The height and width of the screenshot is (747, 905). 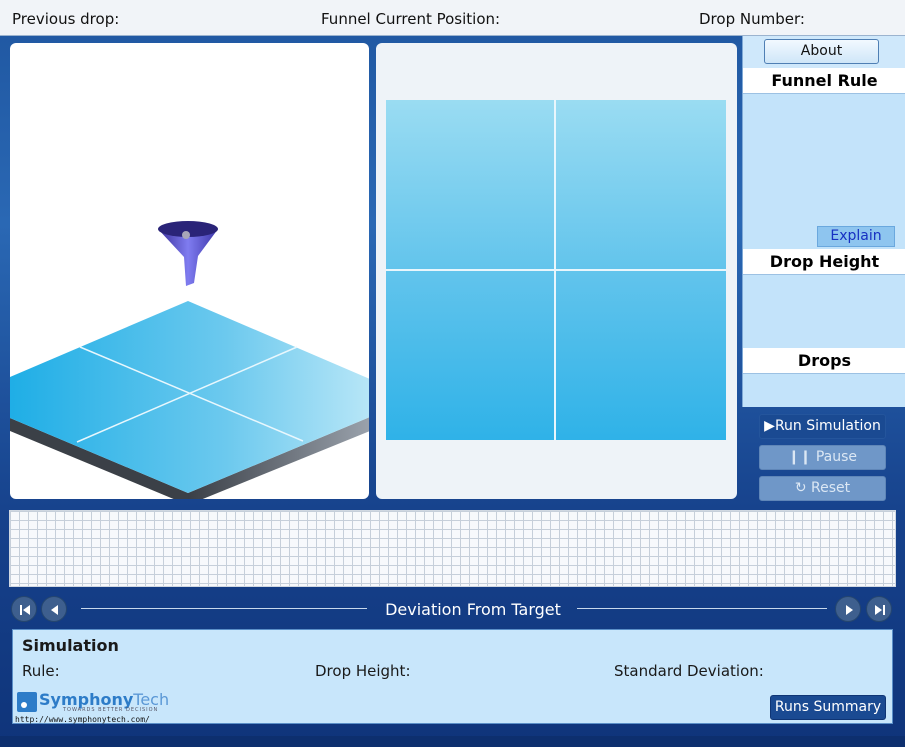 What do you see at coordinates (836, 457) in the screenshot?
I see `pause-label: Pause` at bounding box center [836, 457].